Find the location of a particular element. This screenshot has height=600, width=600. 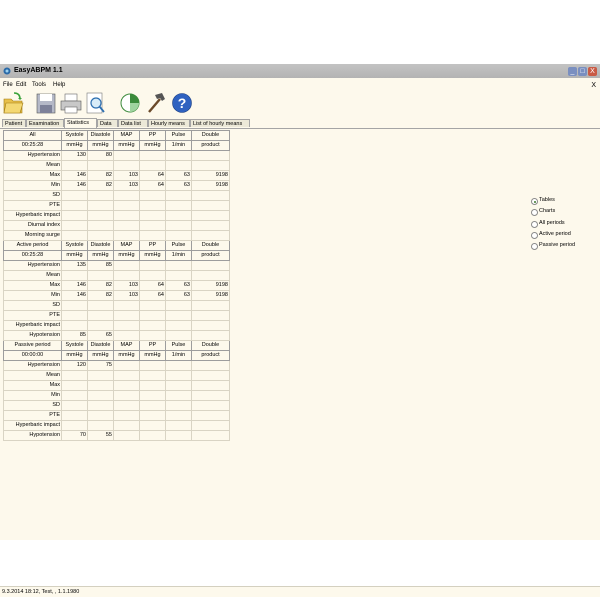

table-cell: product is located at coordinates (210, 145).